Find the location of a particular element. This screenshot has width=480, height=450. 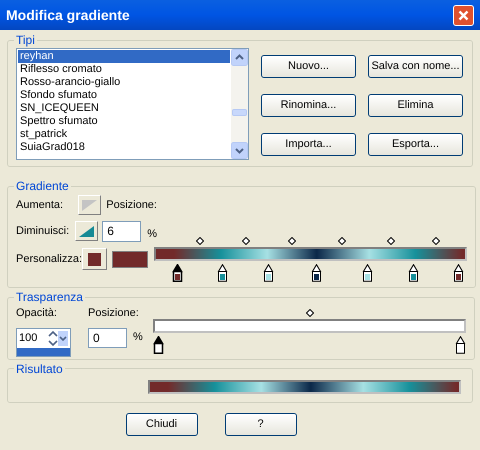

position-field: 0 is located at coordinates (107, 338).